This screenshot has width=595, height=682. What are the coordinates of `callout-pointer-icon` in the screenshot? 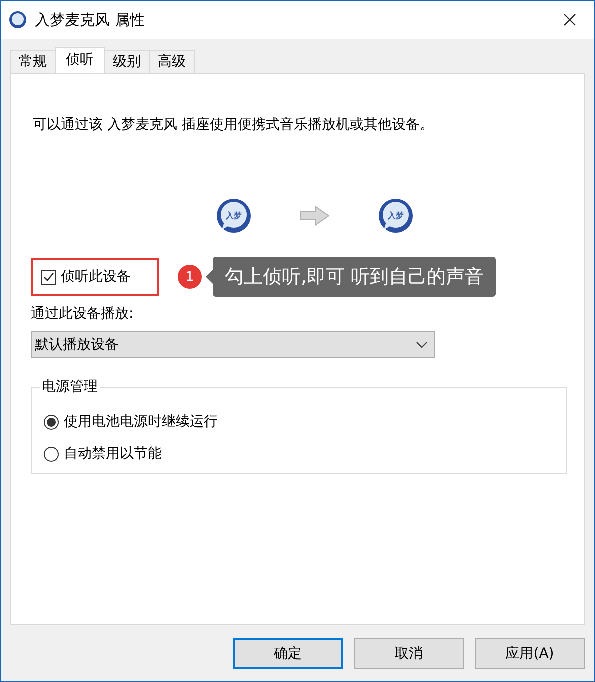 It's located at (209, 277).